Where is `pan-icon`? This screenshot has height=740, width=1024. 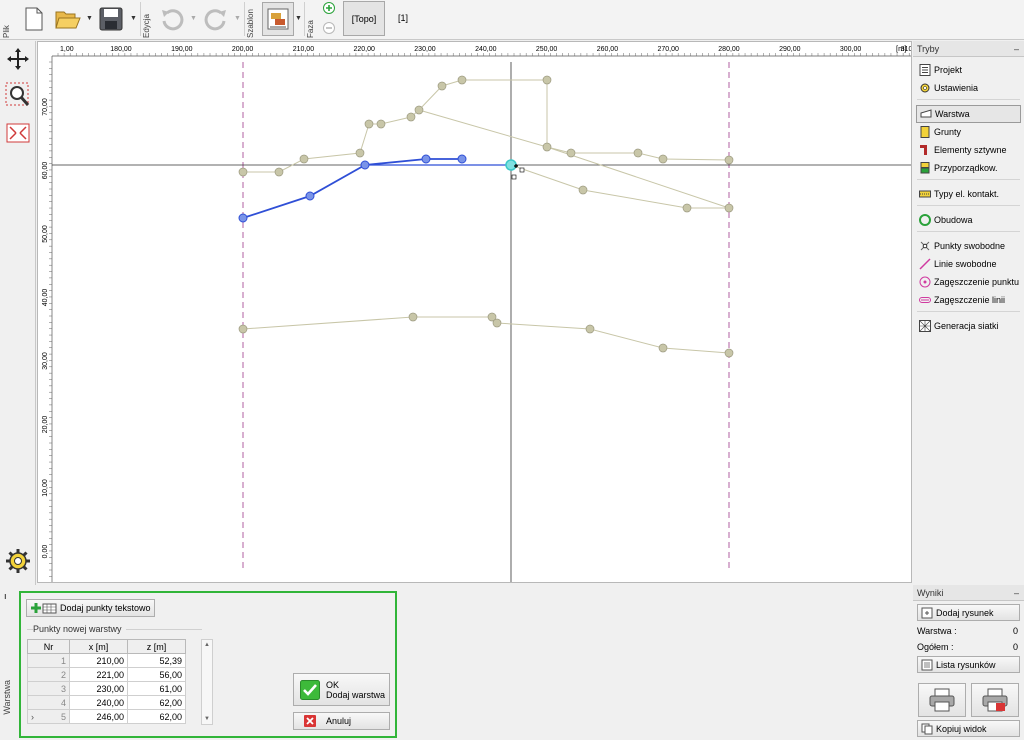 pan-icon is located at coordinates (18, 59).